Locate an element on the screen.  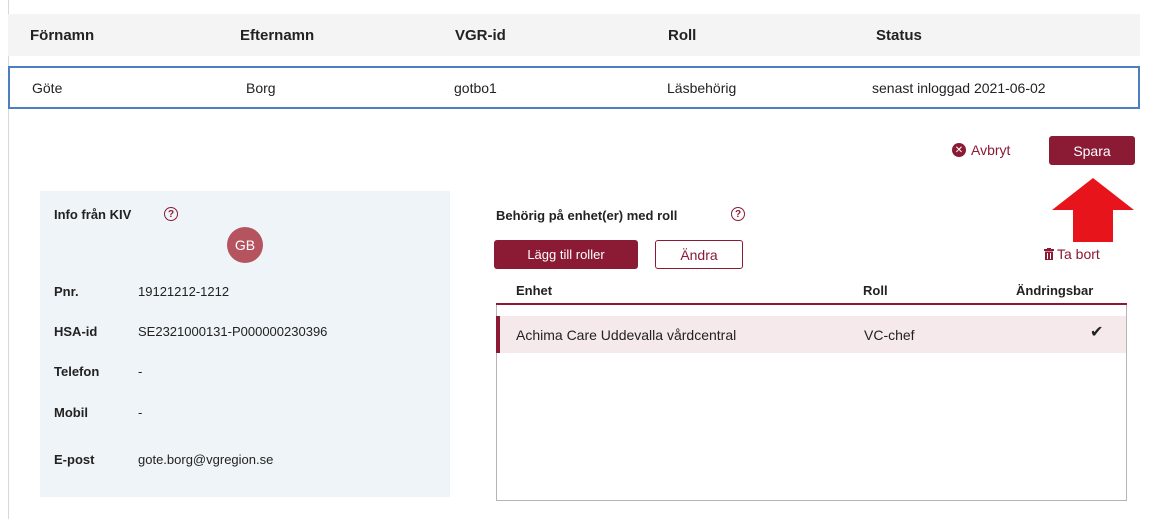
header-roles-roll: Roll is located at coordinates (875, 290).